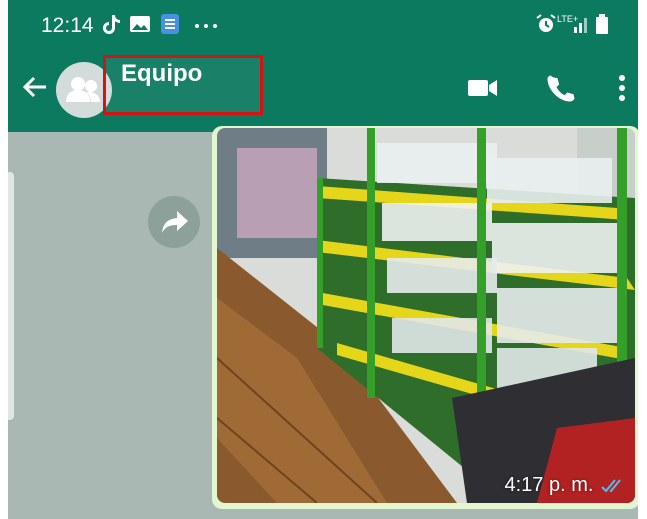 The image size is (647, 519). Describe the element at coordinates (11, 296) in the screenshot. I see `side-panel-edge` at that location.